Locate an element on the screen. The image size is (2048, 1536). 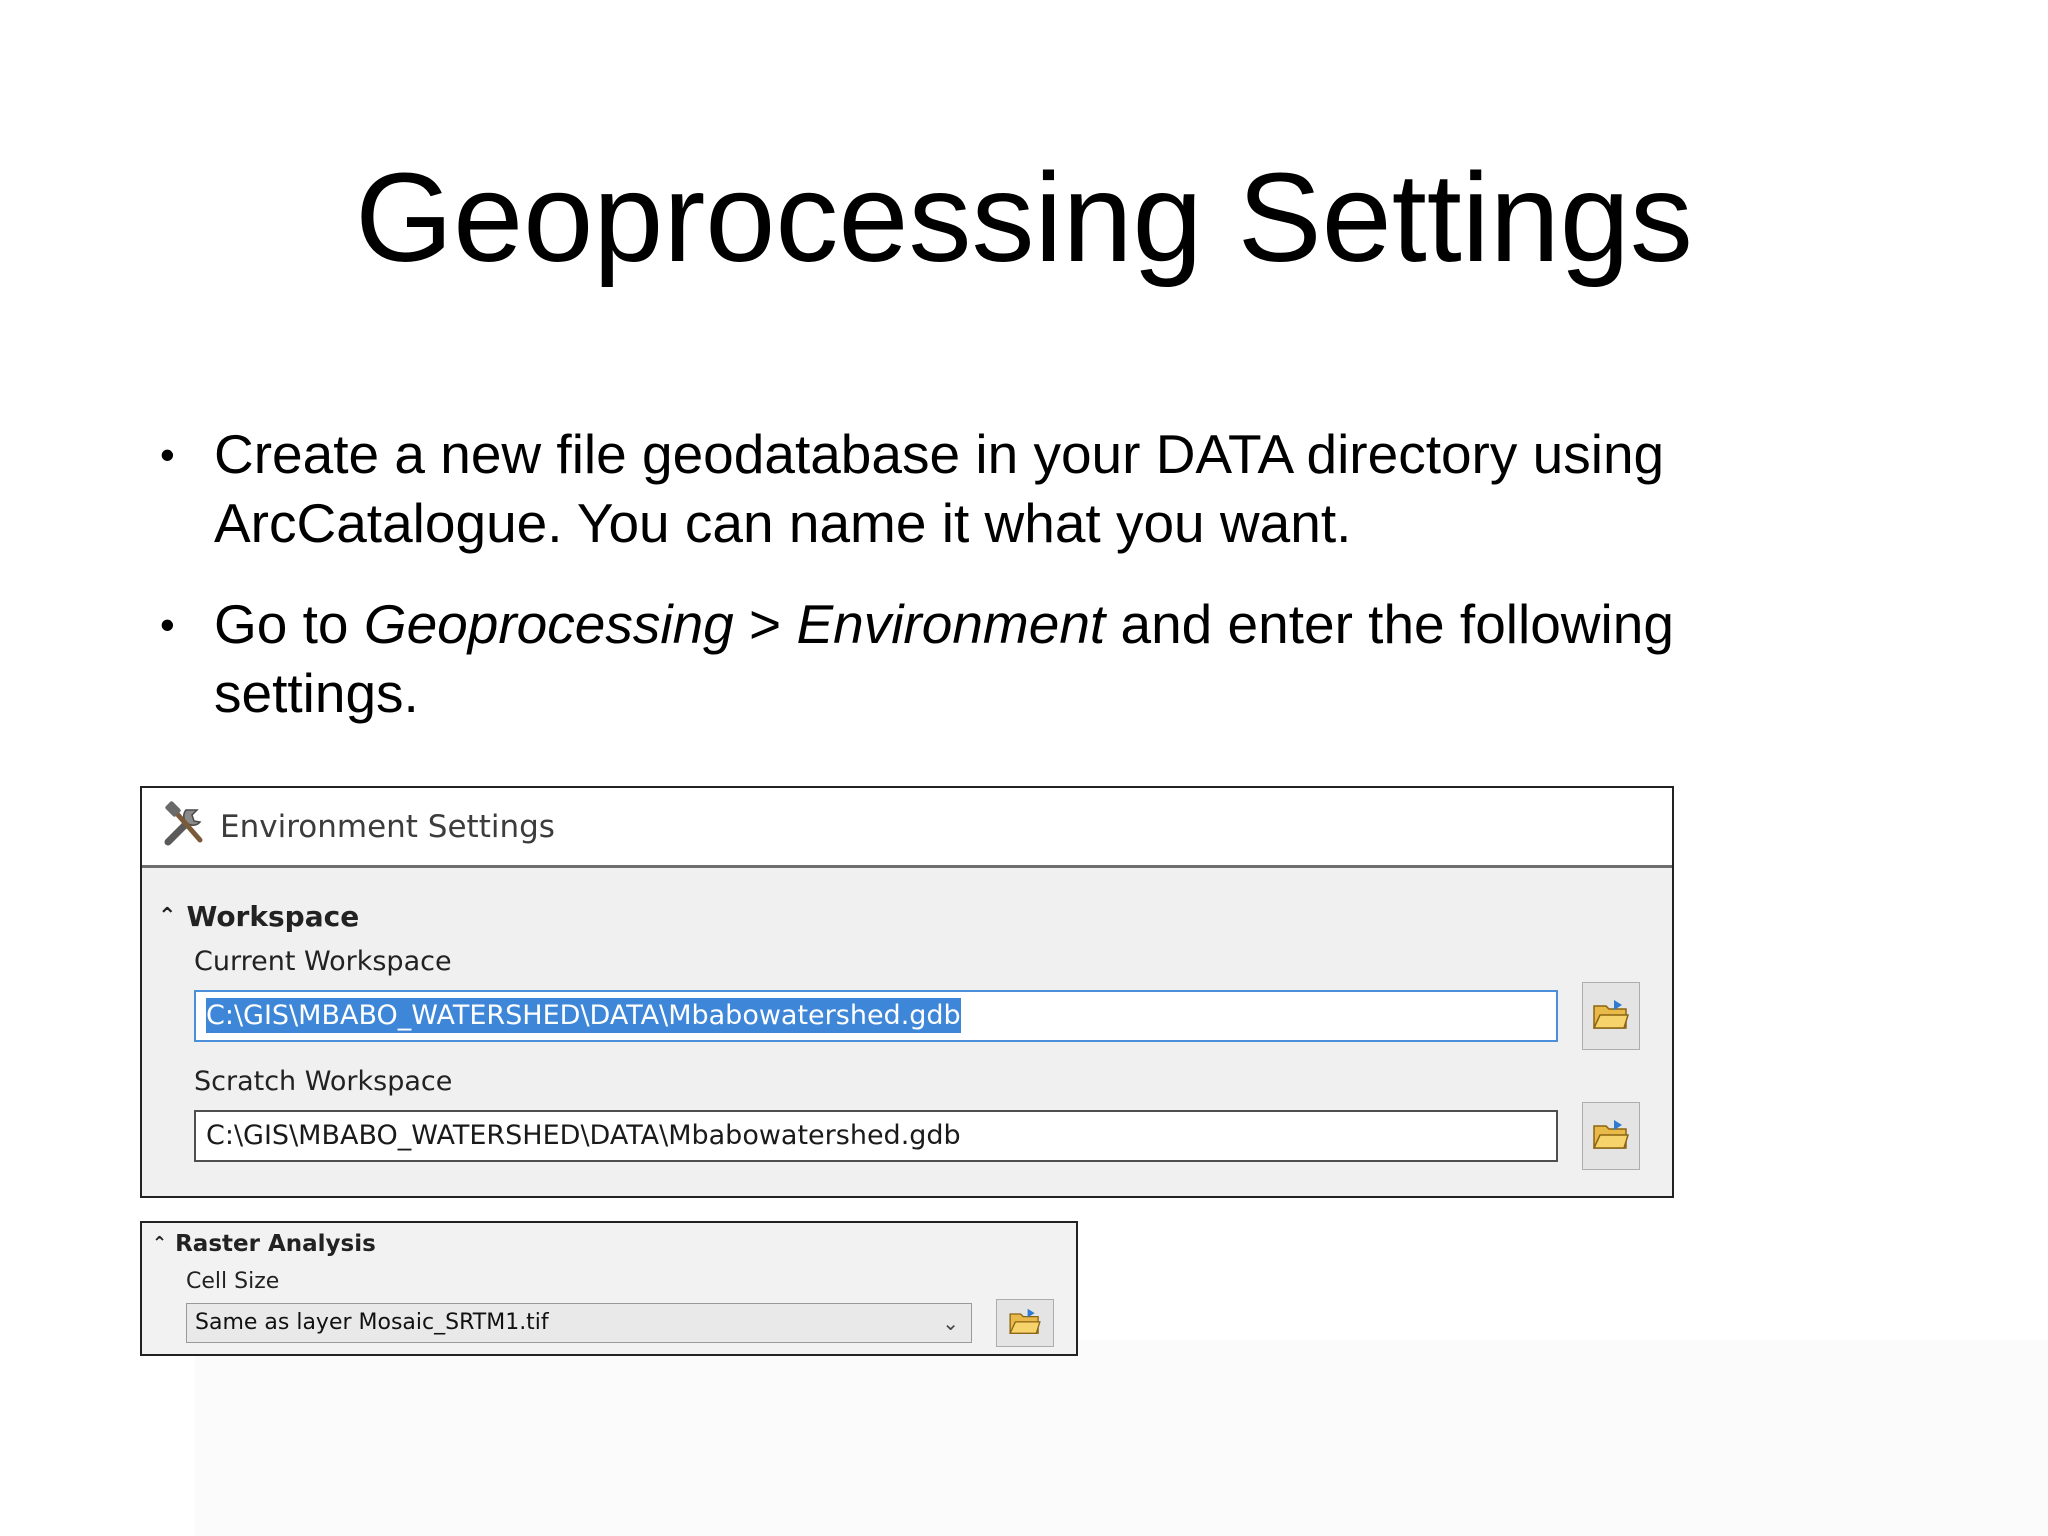
menu-environment: Environment is located at coordinates (951, 624).